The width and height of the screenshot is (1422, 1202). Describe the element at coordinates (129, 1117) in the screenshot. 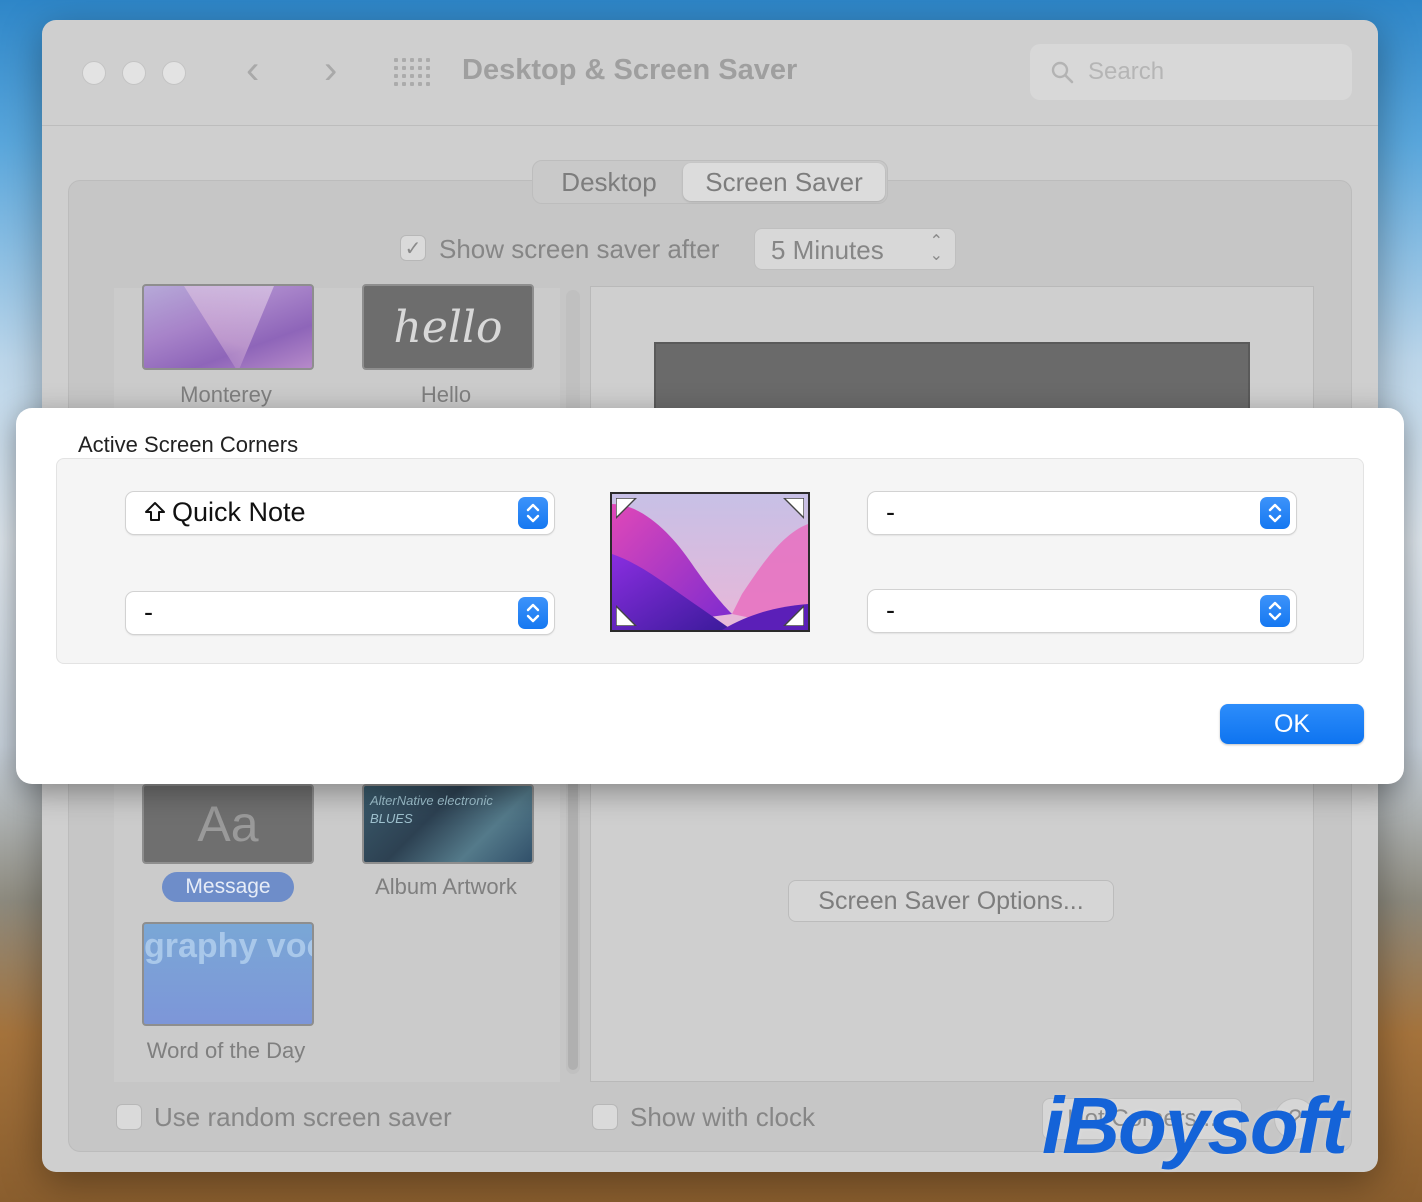

I see `random-screen-saver-checkbox` at that location.